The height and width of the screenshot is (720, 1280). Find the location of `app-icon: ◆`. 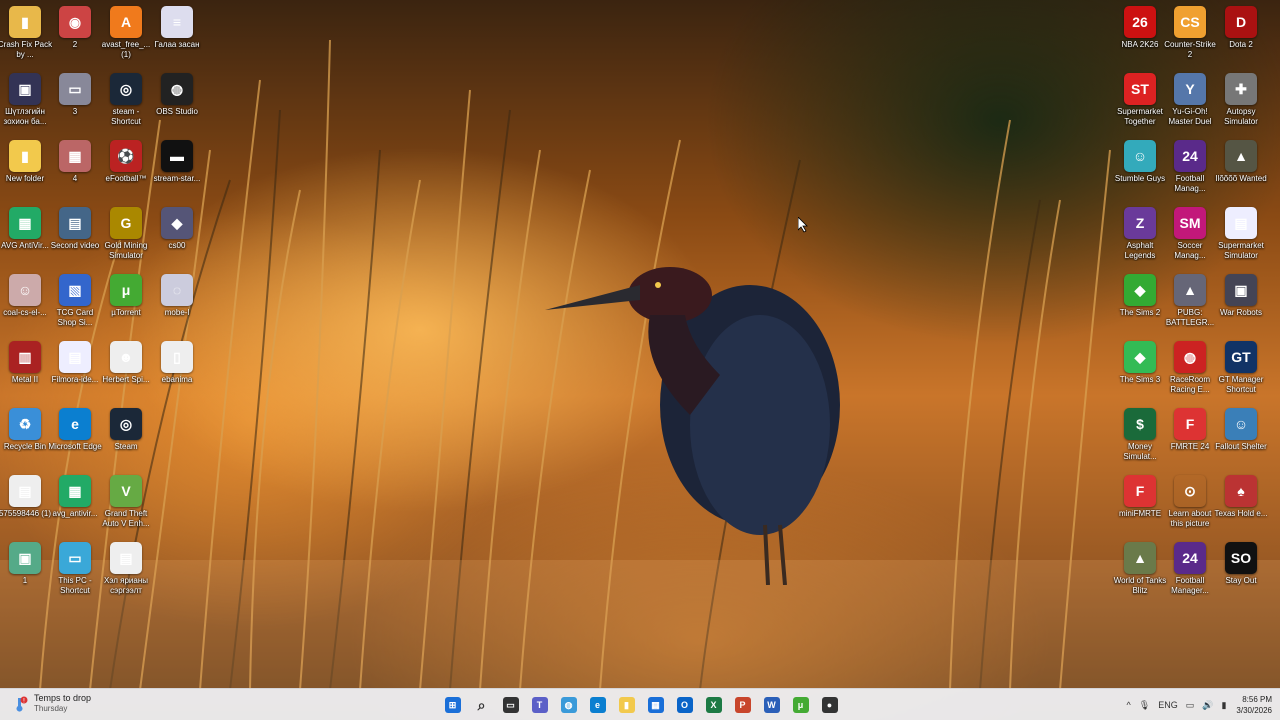

app-icon: ◆ is located at coordinates (1140, 290).